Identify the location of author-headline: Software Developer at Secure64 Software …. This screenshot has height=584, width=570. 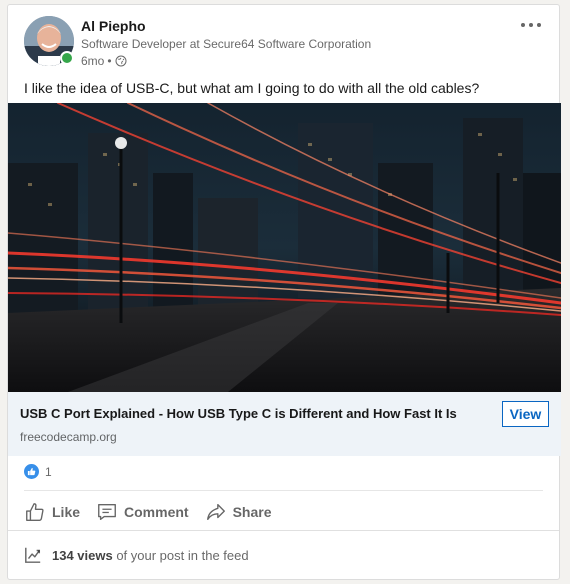
(226, 44).